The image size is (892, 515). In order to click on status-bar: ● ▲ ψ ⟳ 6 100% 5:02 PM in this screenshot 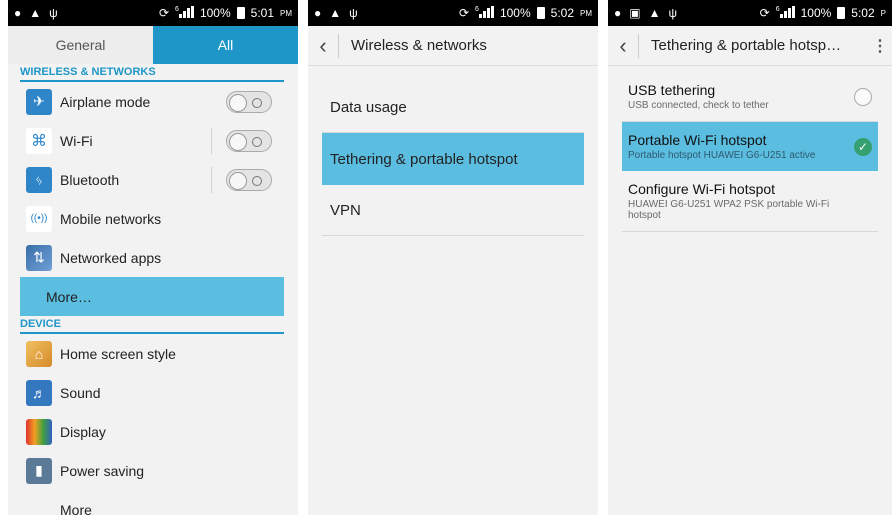, I will do `click(453, 13)`.